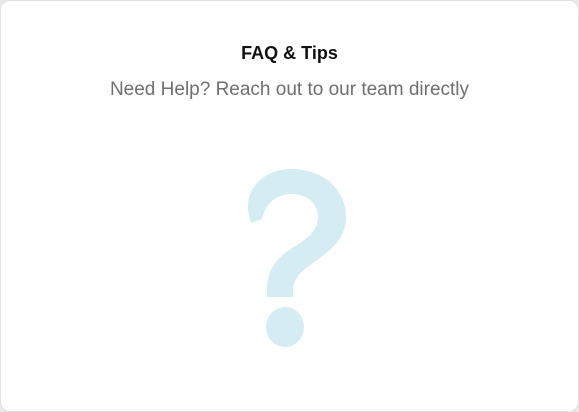 The height and width of the screenshot is (412, 579). I want to click on faq-title: FAQ & Tips, so click(289, 53).